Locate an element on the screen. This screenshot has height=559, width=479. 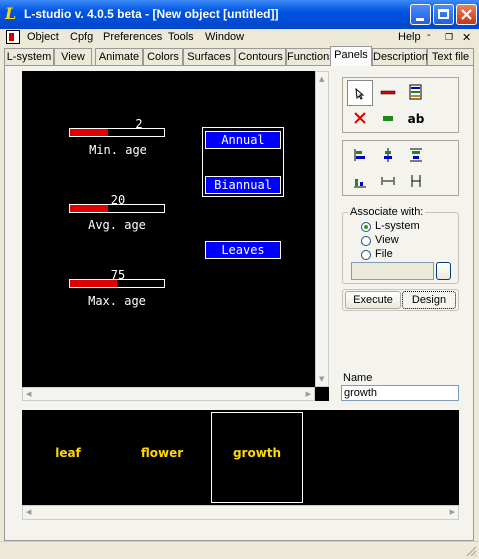
biannual-button: Biannual is located at coordinates (243, 185).